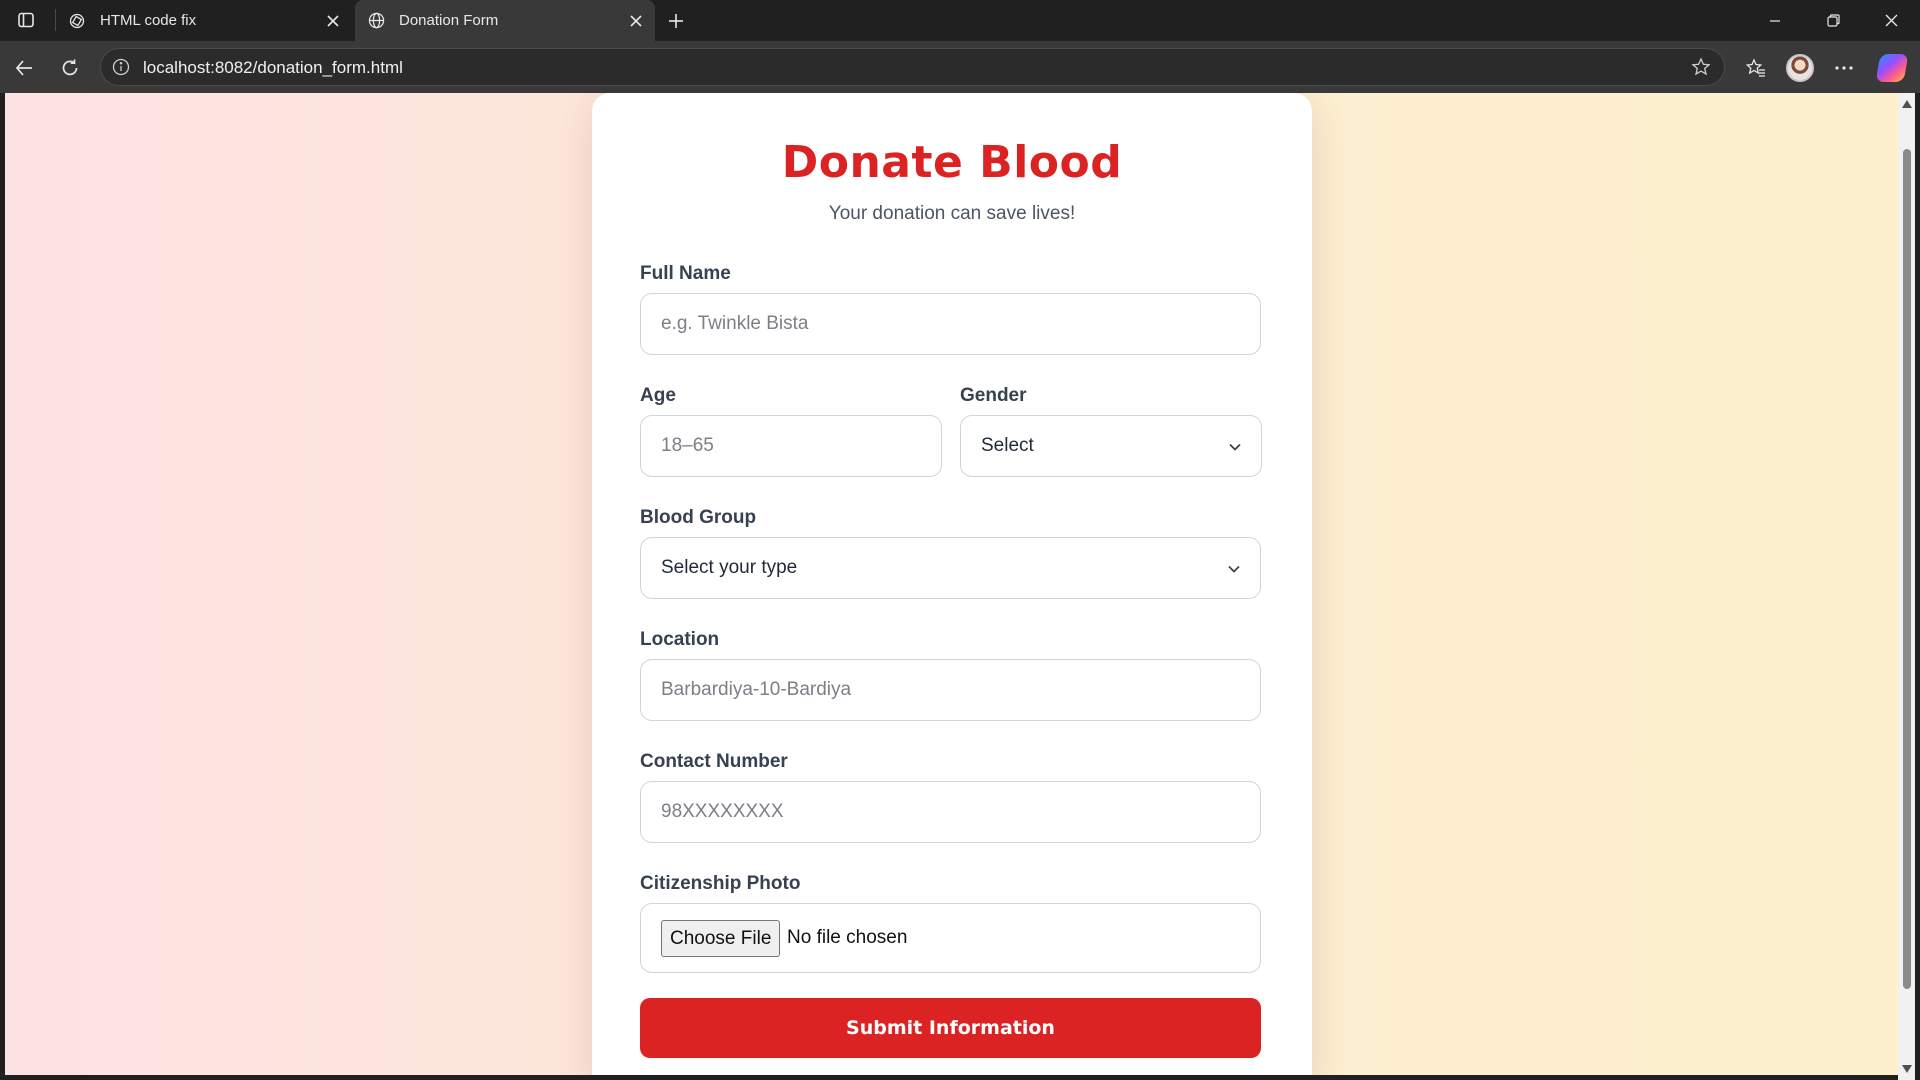 The image size is (1920, 1080). I want to click on page-subtitle: Your donation can save lives!, so click(952, 213).